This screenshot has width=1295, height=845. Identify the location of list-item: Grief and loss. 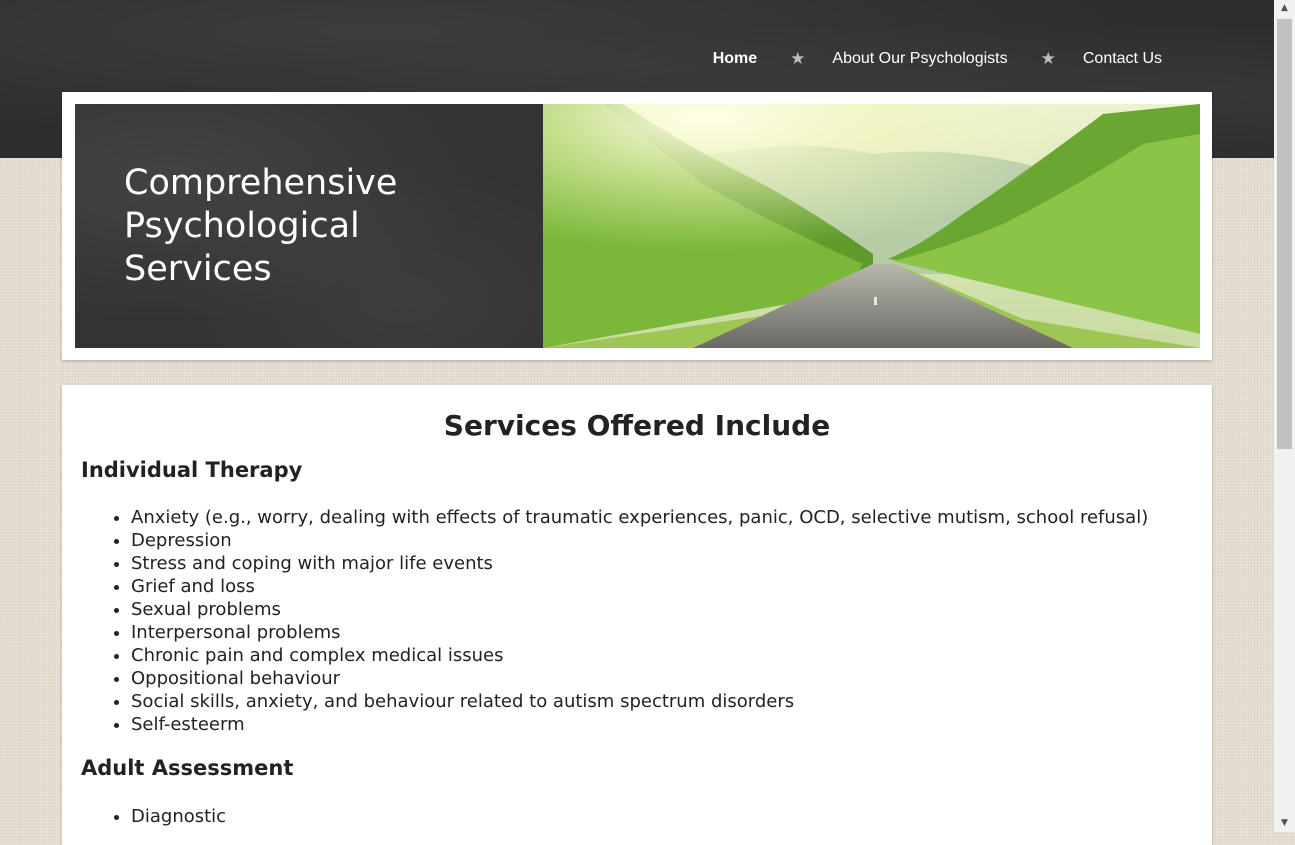
(639, 586).